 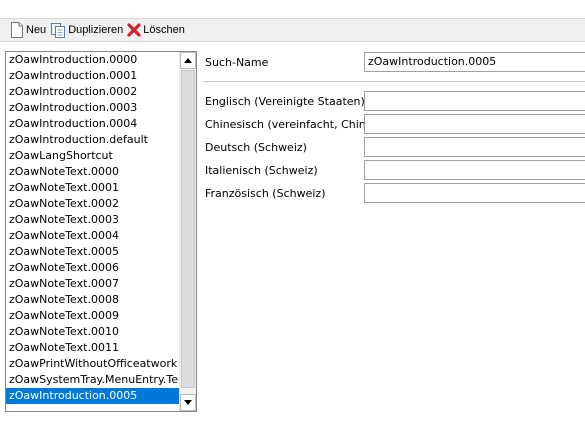 I want to click on list-item: zOawIntroduction.0001, so click(x=93, y=76).